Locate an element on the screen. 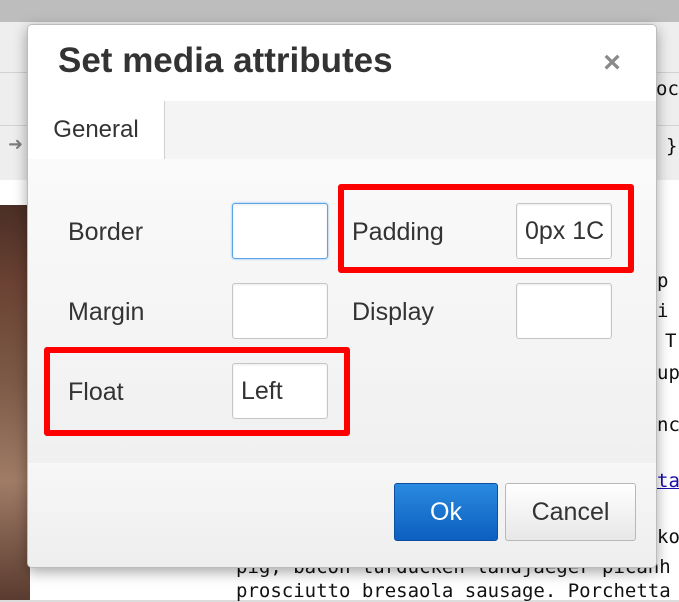  dialog-header: Set media attributes × is located at coordinates (342, 63).